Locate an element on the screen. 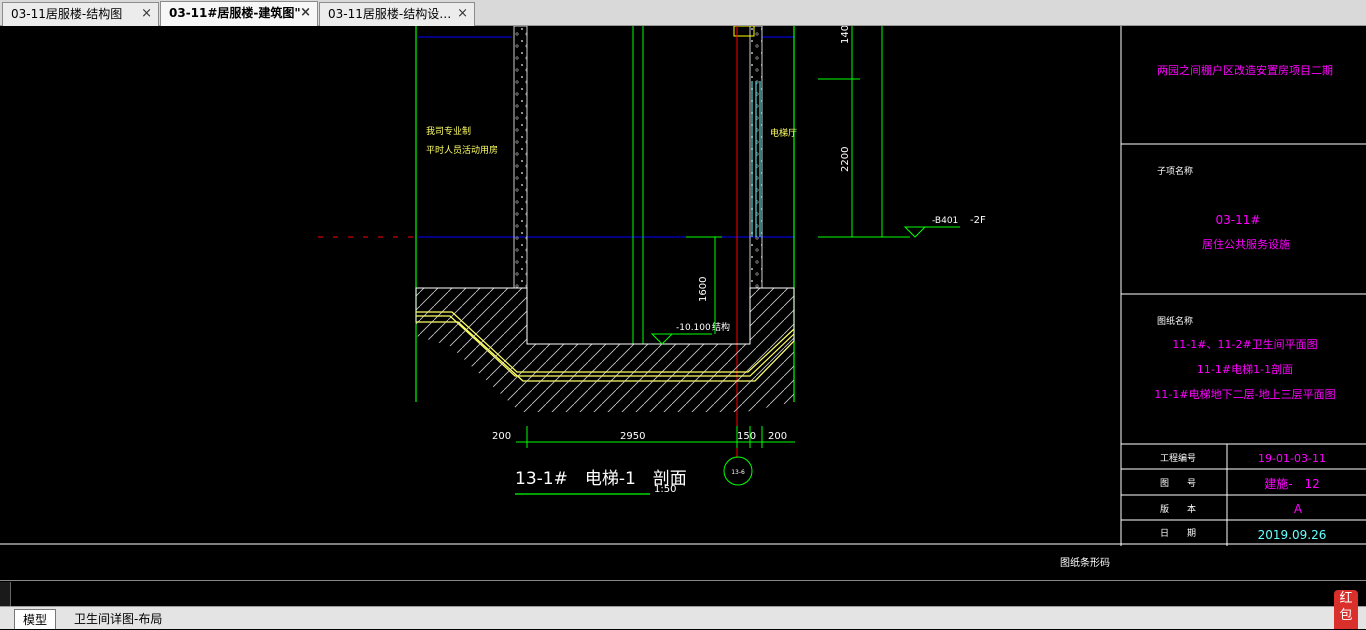 This screenshot has width=1366, height=630. row-value-version: A is located at coordinates (1298, 509).